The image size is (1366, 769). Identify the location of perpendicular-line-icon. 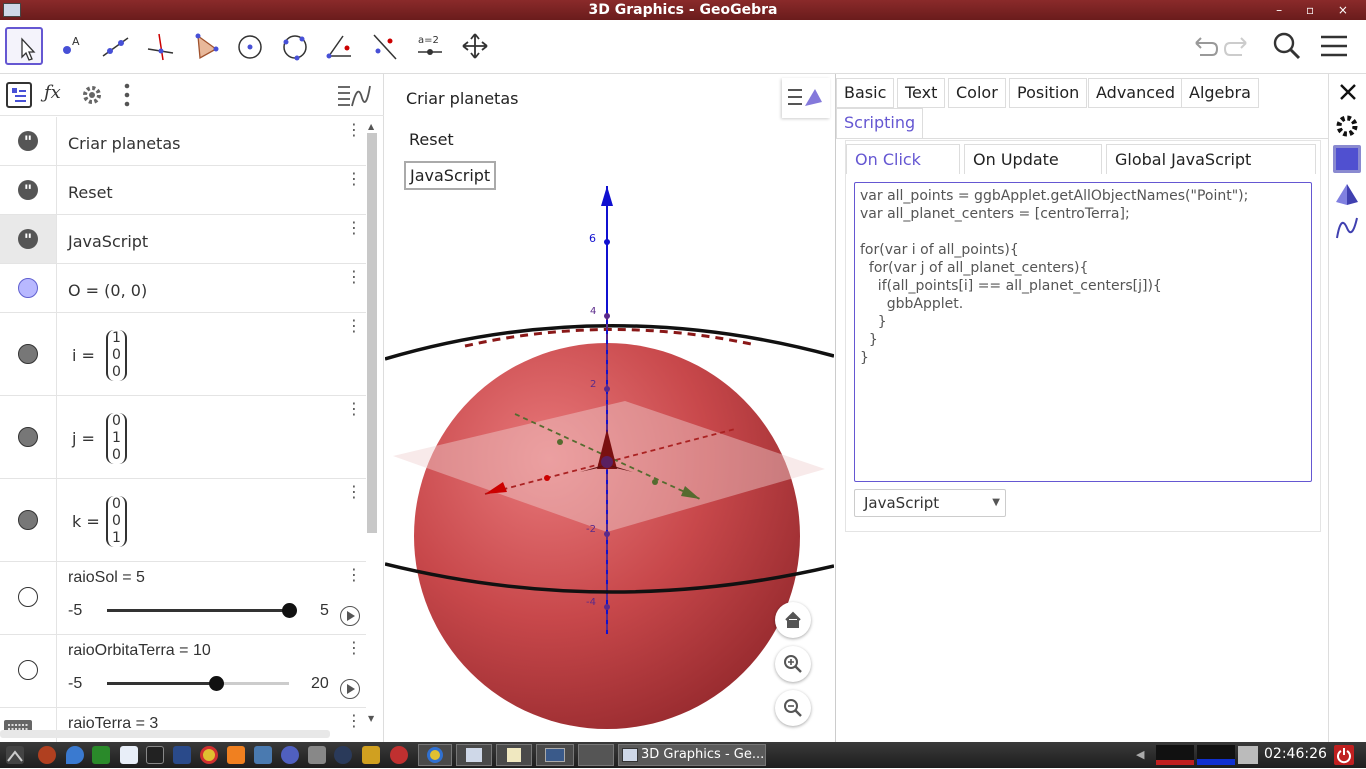
(160, 46).